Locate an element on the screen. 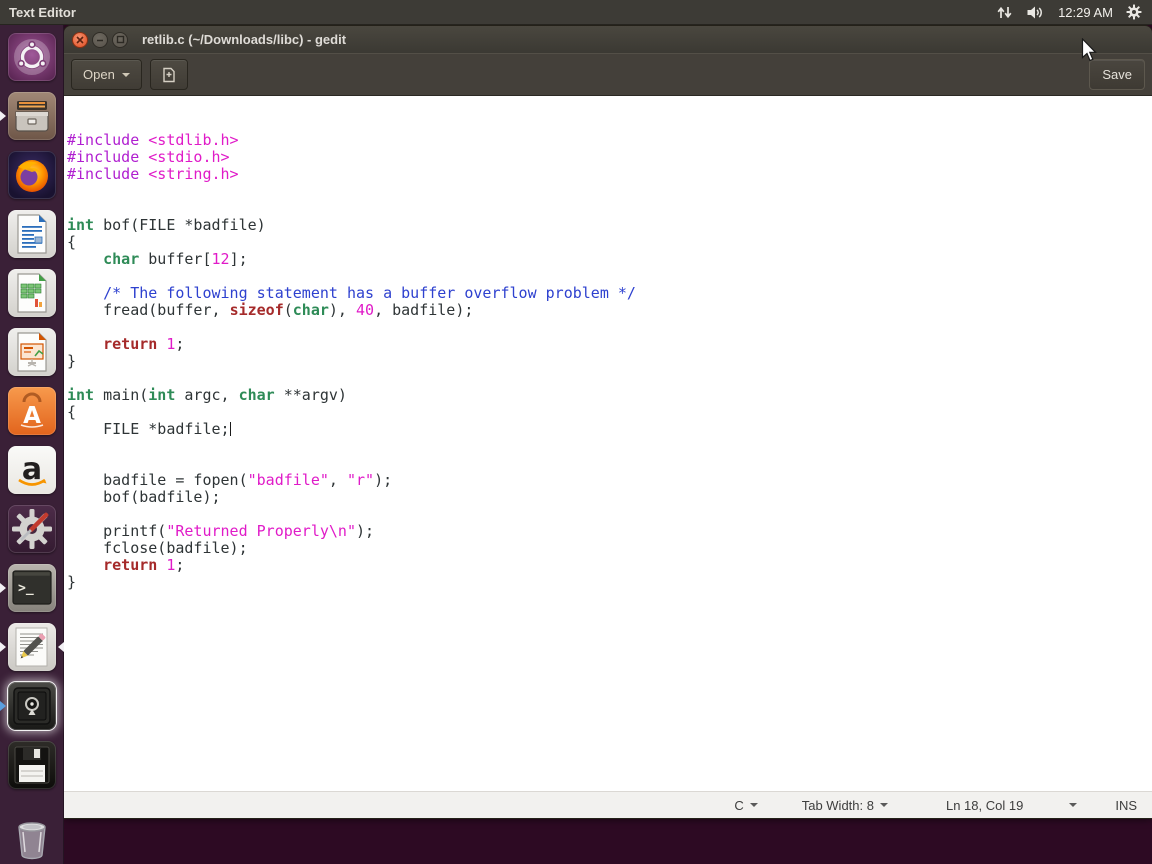 This screenshot has width=1152, height=864. code-line: #include <string.h> is located at coordinates (153, 174).